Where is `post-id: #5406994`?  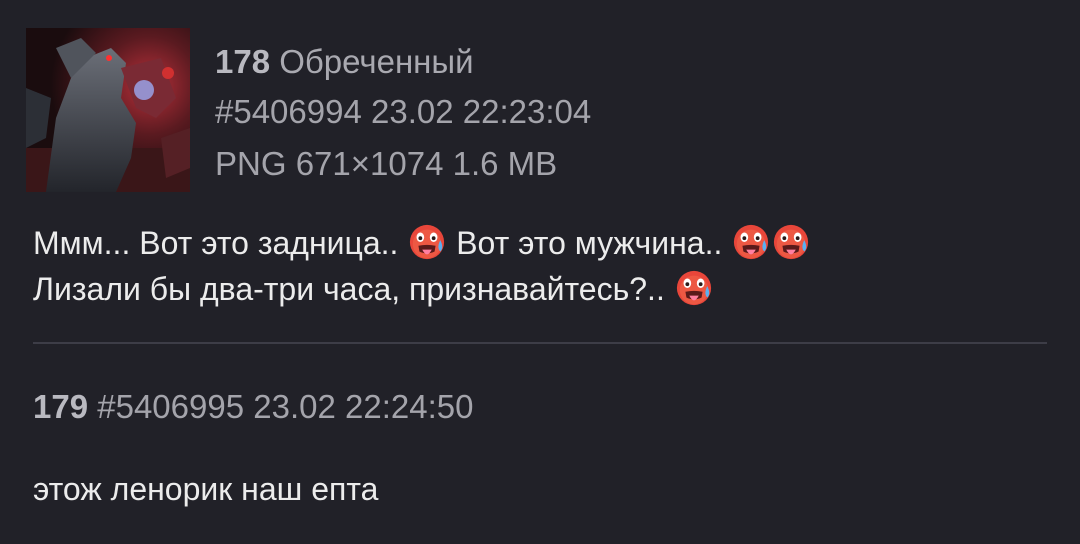
post-id: #5406994 is located at coordinates (288, 111).